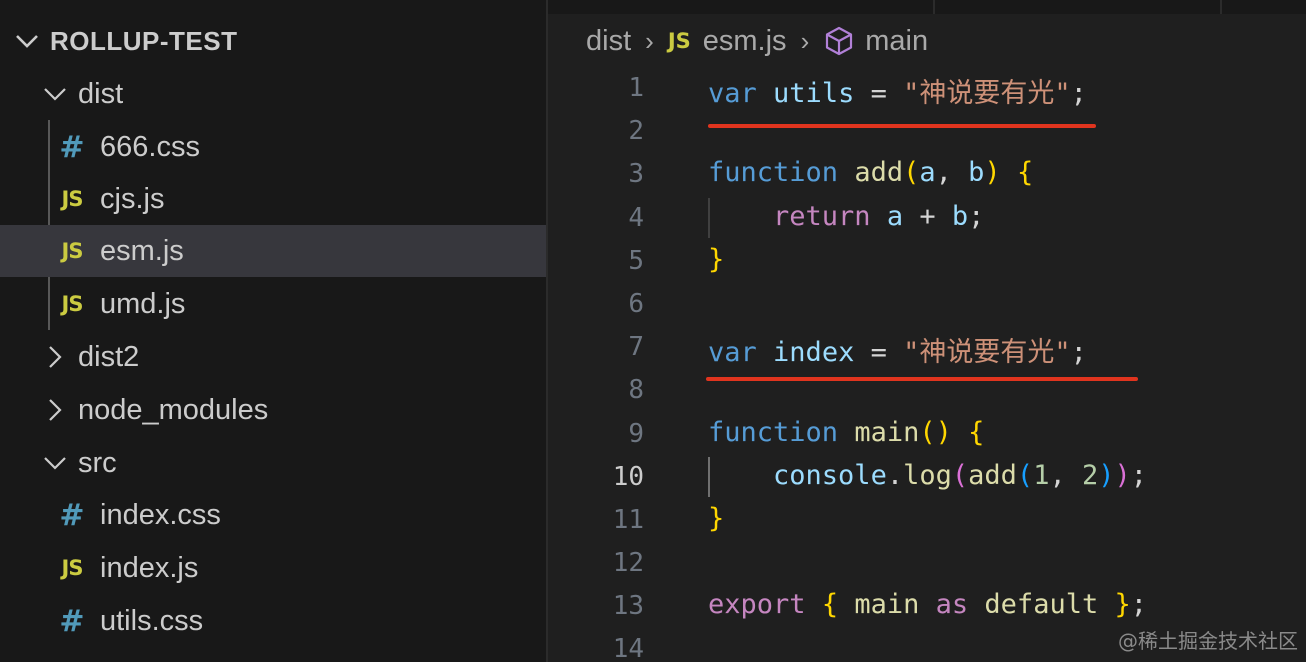 This screenshot has height=662, width=1306. Describe the element at coordinates (273, 568) in the screenshot. I see `tree-file-index-js: JS index.js` at that location.